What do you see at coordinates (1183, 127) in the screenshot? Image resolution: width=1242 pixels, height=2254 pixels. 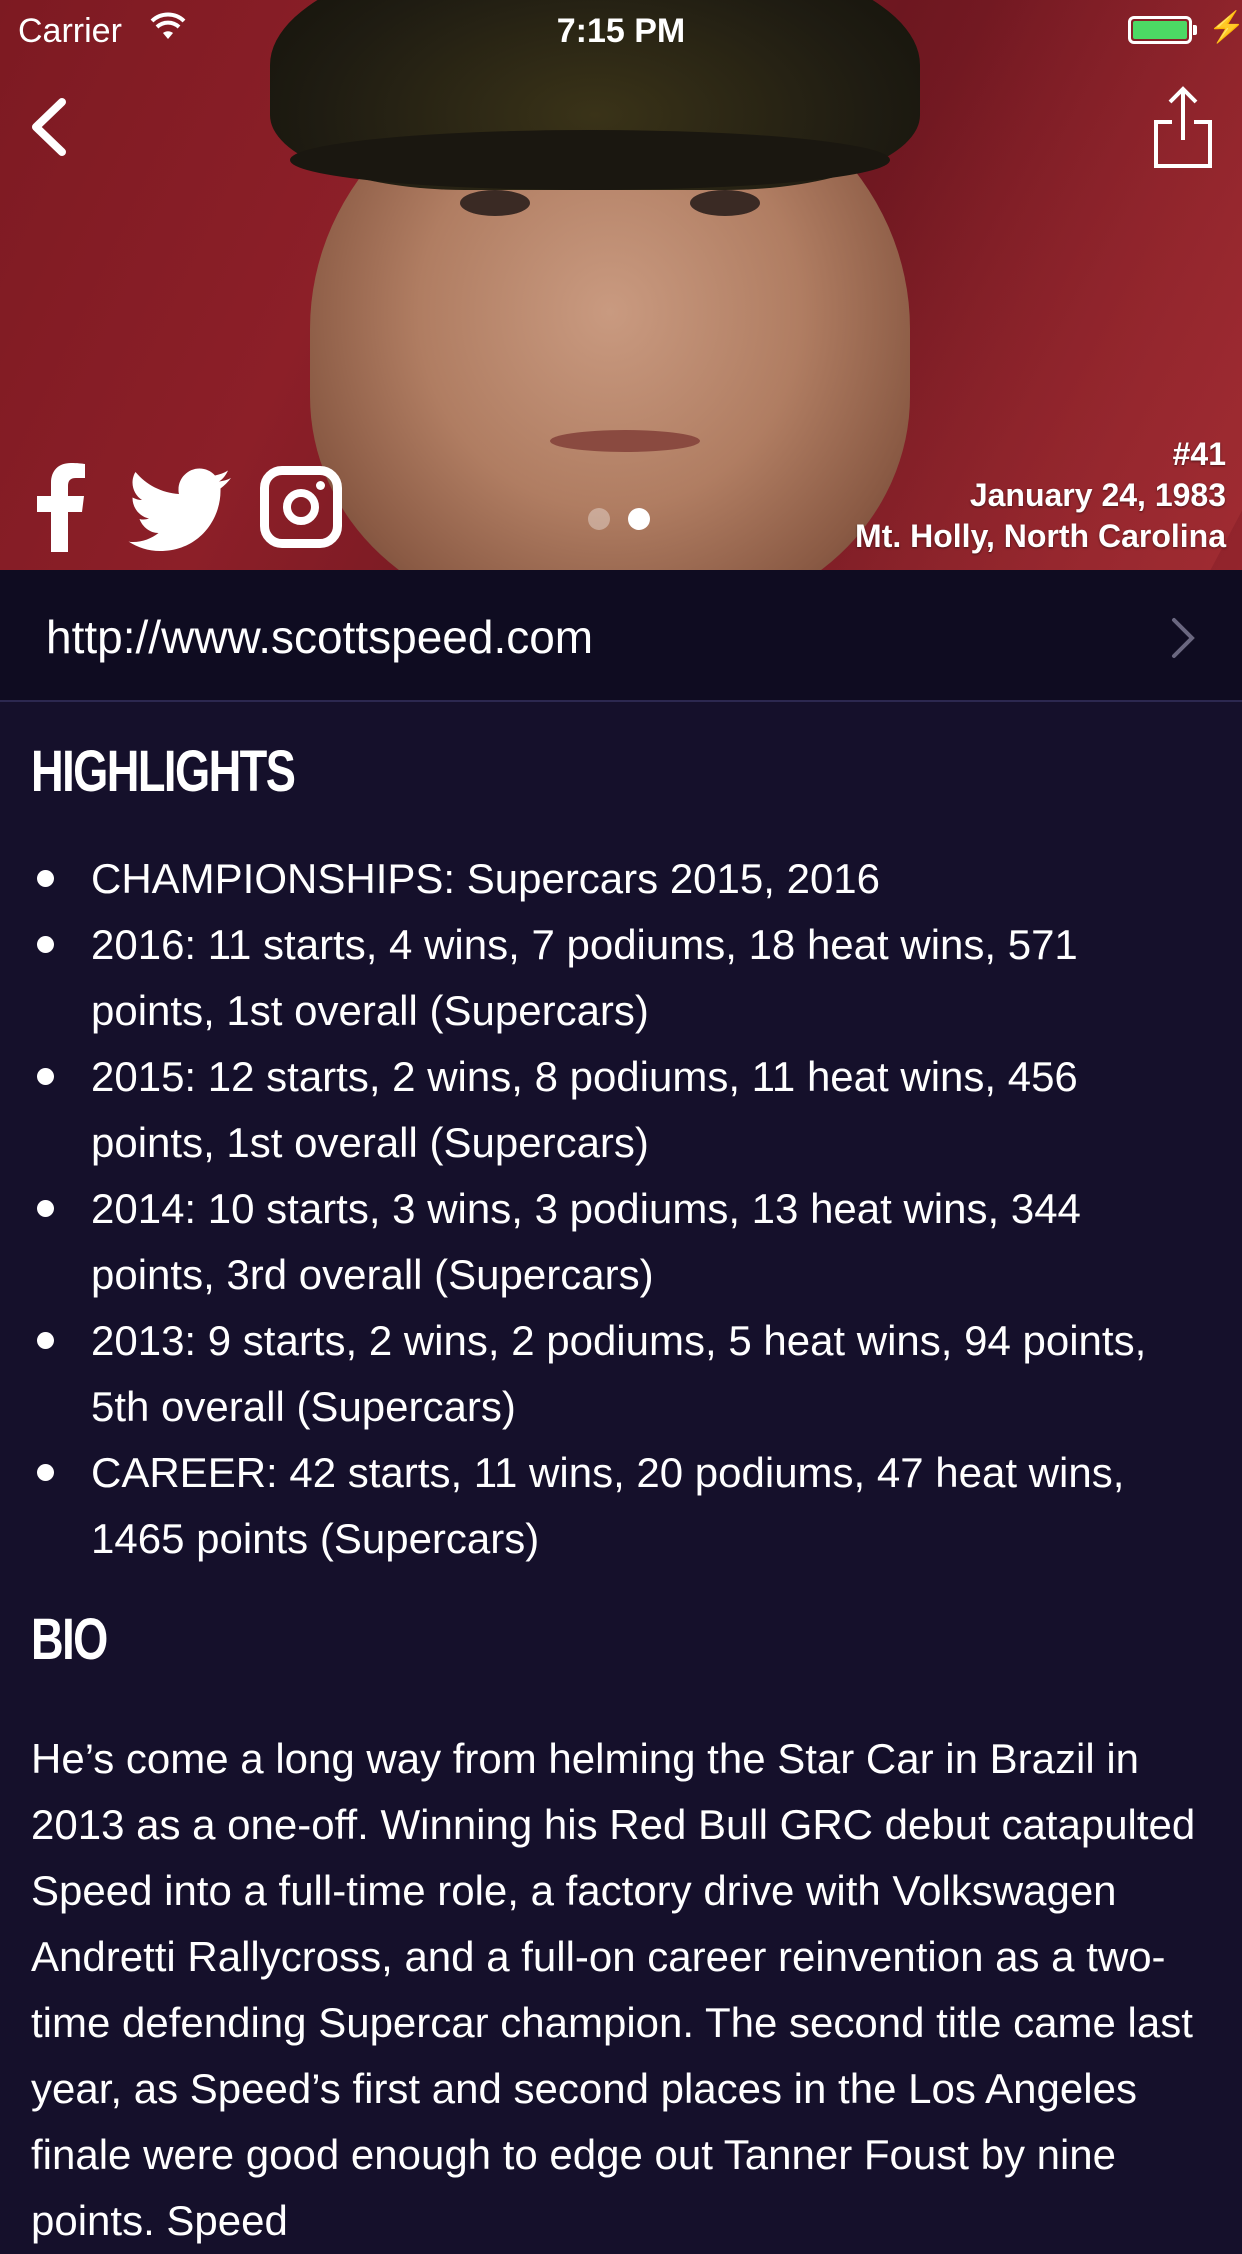 I see `share-icon` at bounding box center [1183, 127].